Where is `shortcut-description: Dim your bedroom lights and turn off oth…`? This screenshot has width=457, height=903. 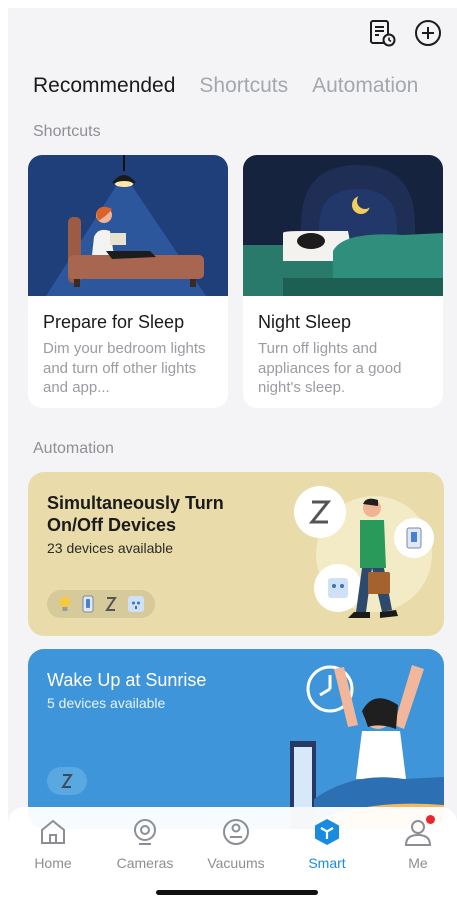 shortcut-description: Dim your bedroom lights and turn off oth… is located at coordinates (124, 368).